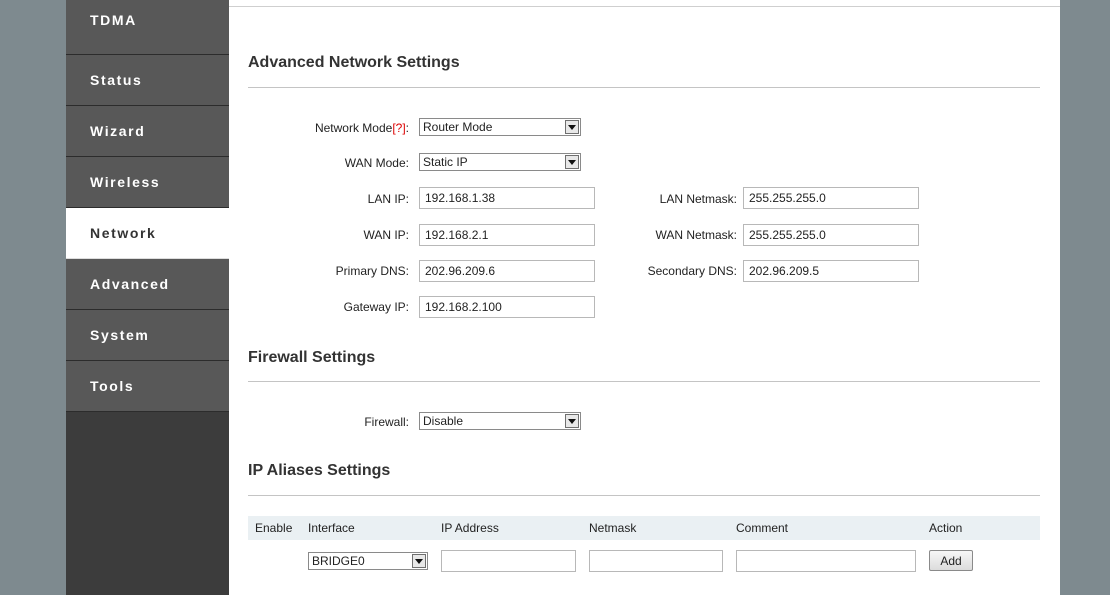 Image resolution: width=1110 pixels, height=595 pixels. What do you see at coordinates (147, 131) in the screenshot?
I see `sidebar-item-wizard: Wizard` at bounding box center [147, 131].